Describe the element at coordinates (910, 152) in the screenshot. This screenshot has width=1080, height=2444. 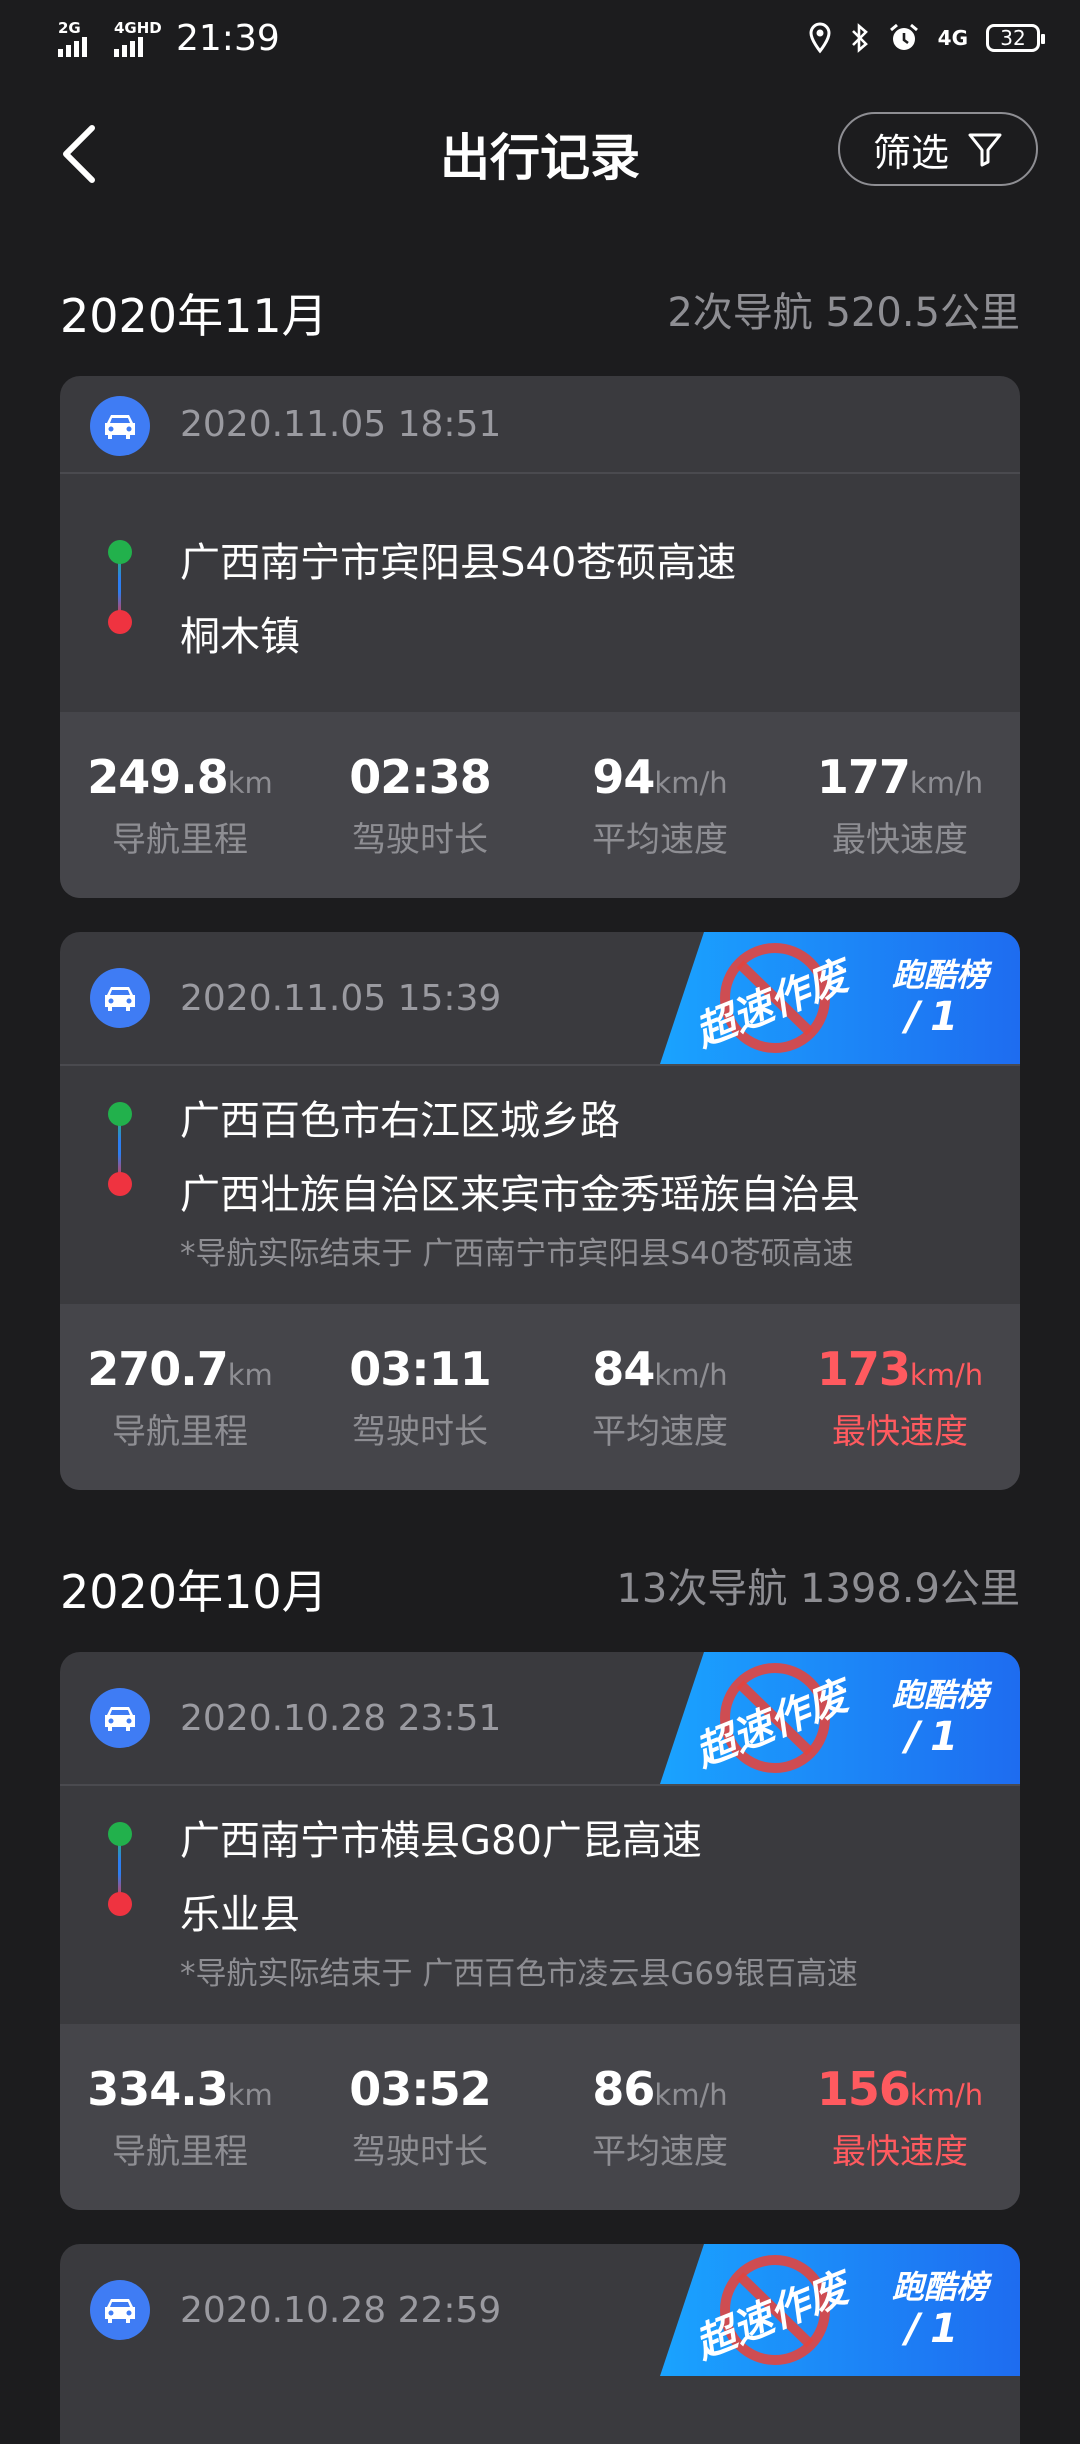
I see `filter-label: 筛选` at that location.